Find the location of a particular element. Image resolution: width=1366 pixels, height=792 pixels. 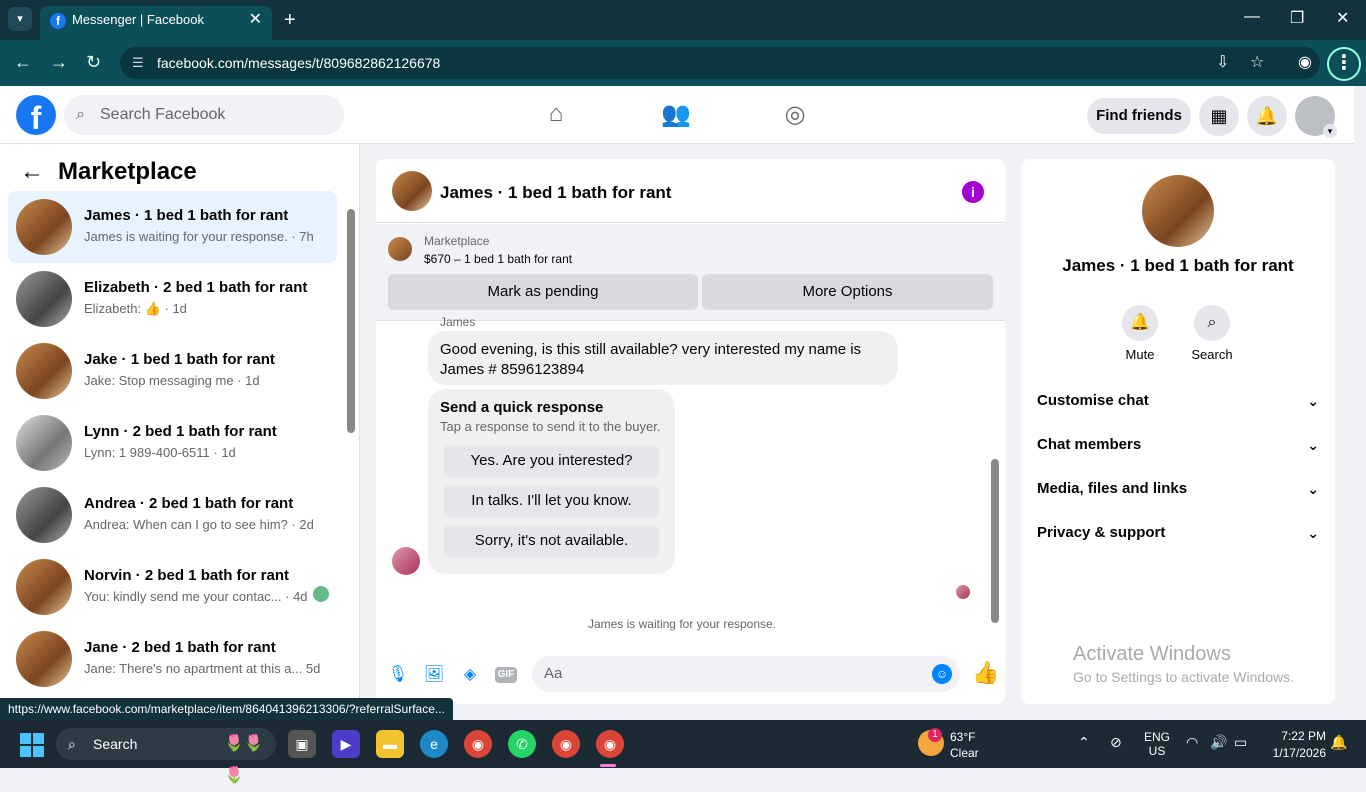

customise-chat-section: Customise chat ⌄ is located at coordinates (1178, 401).